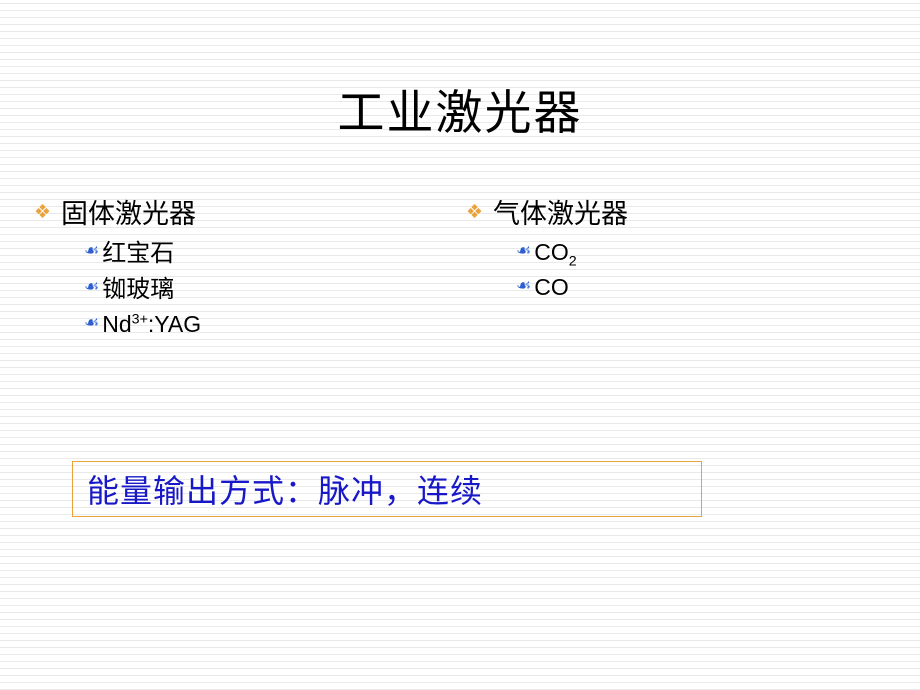 Image resolution: width=920 pixels, height=690 pixels. I want to click on list-item-heading-gas: ❖ 气体激光器, so click(676, 215).